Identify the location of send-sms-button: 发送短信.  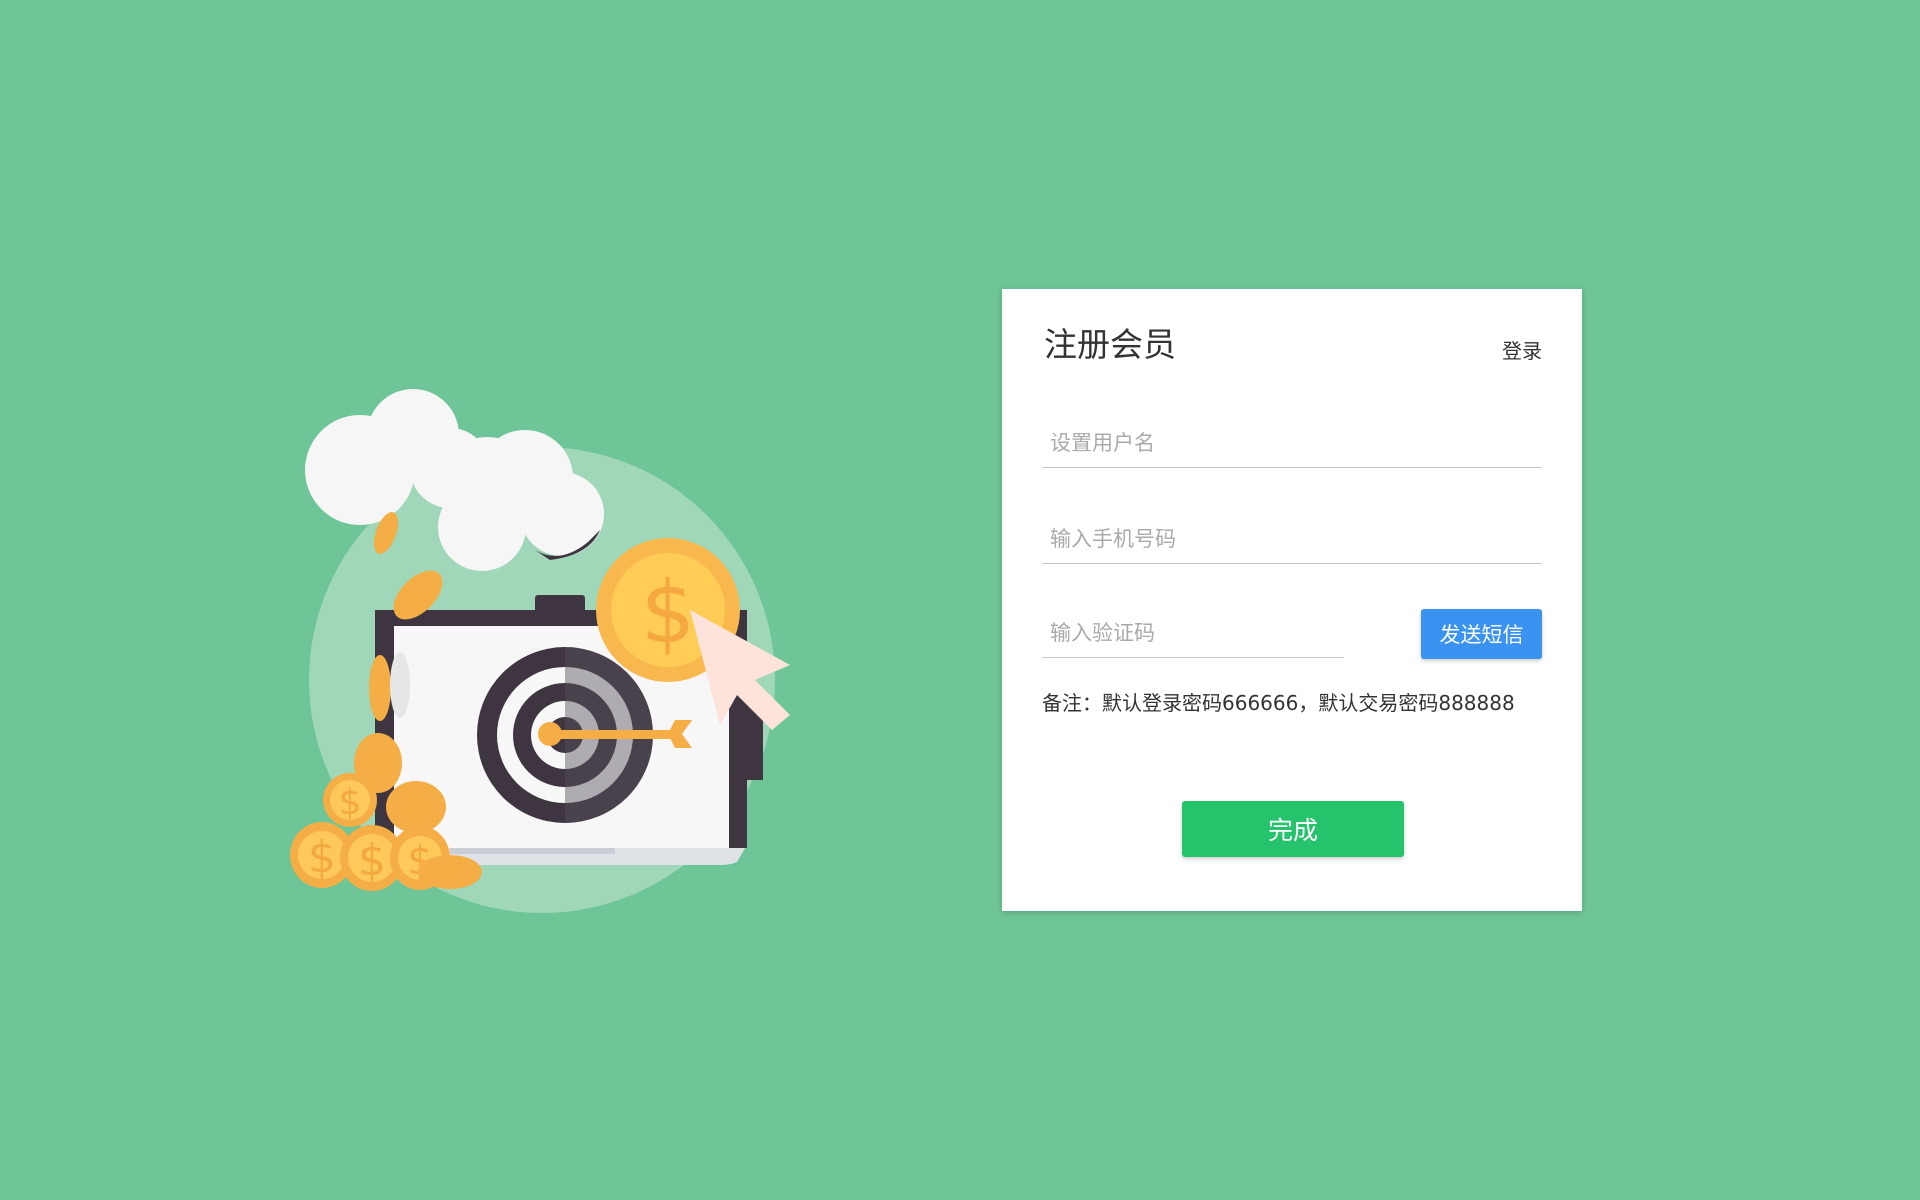
(1481, 634).